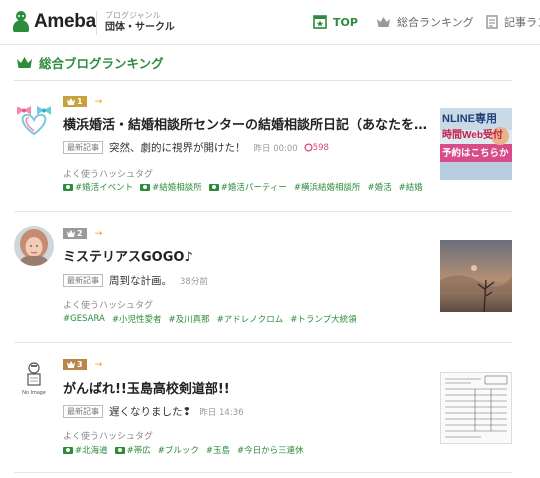  I want to click on nav-overall-ranking: 総合ランキング, so click(425, 22).